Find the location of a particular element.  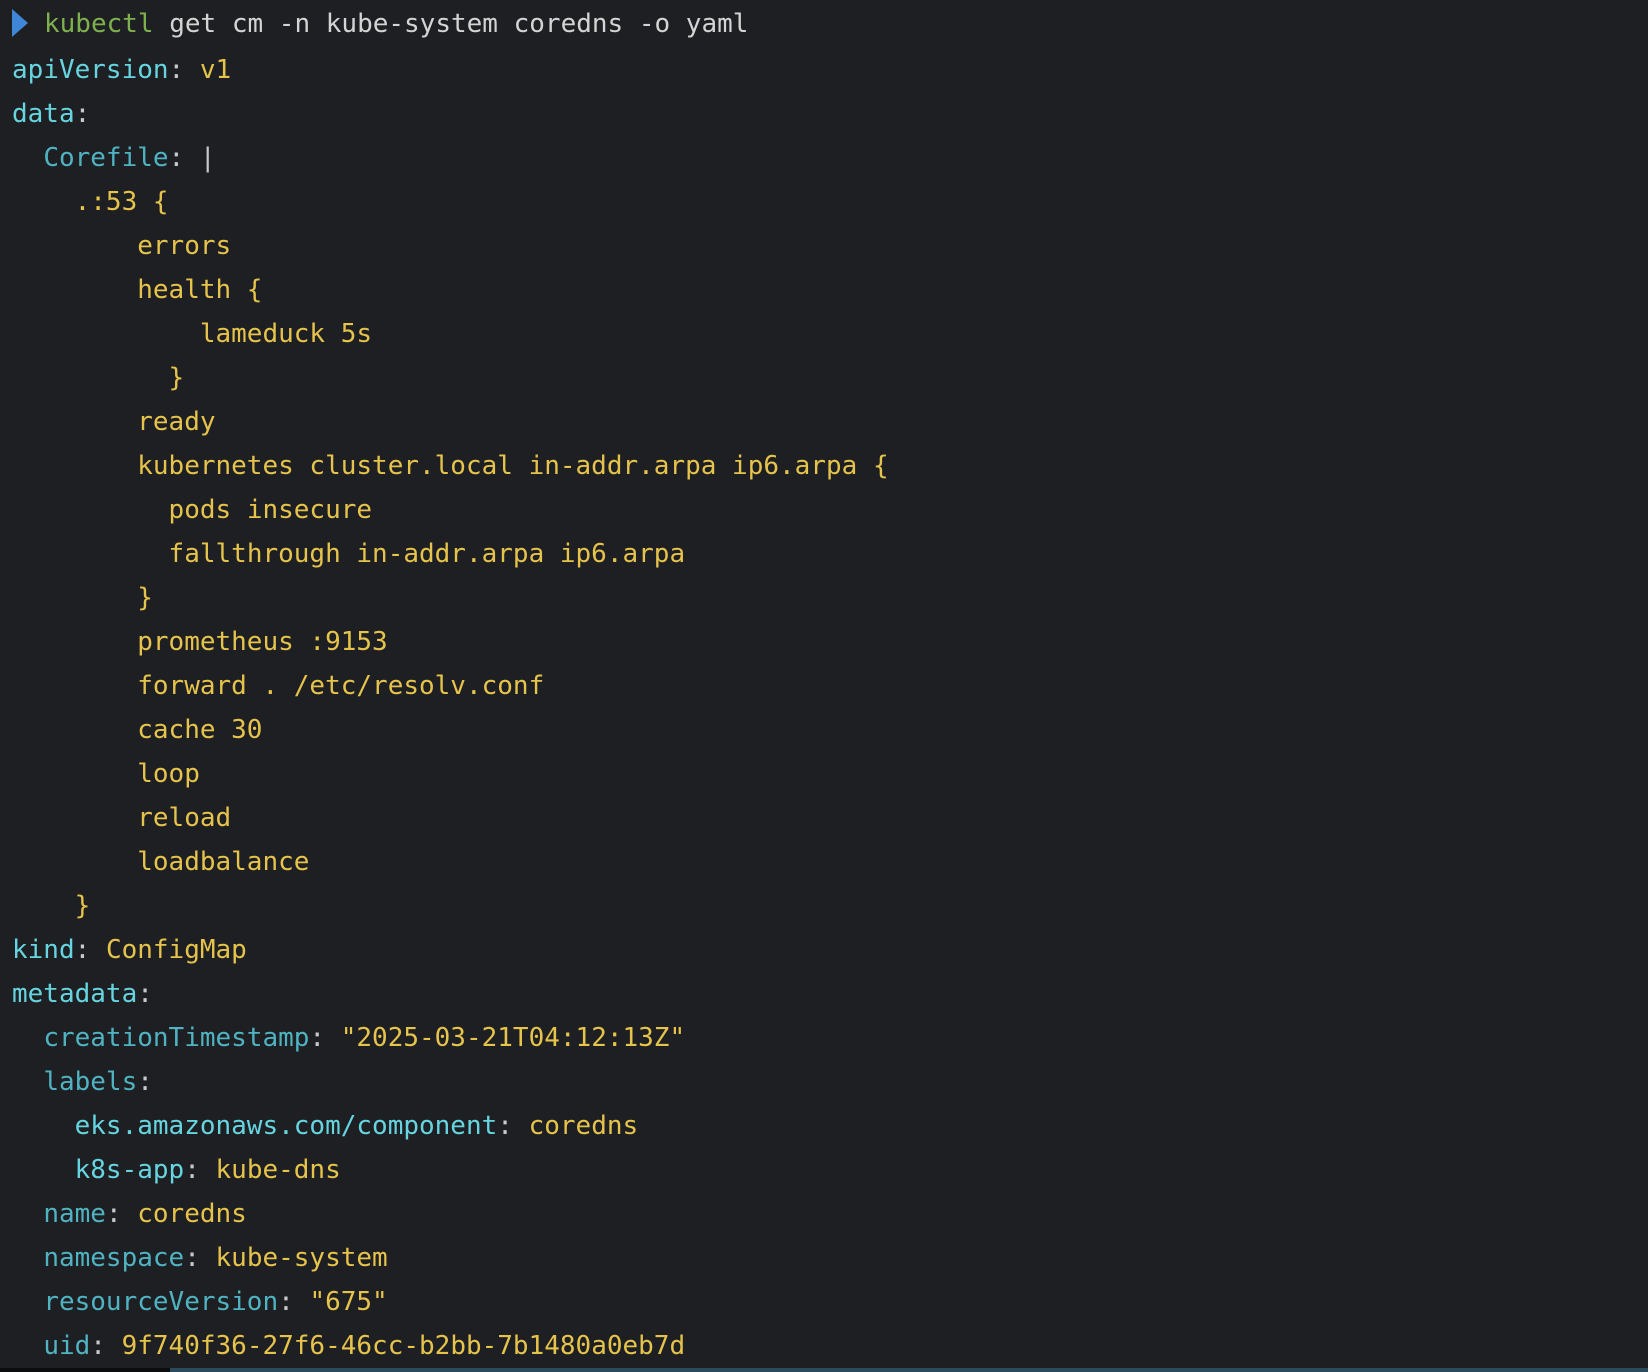

yaml-key: uid is located at coordinates (67, 1346).